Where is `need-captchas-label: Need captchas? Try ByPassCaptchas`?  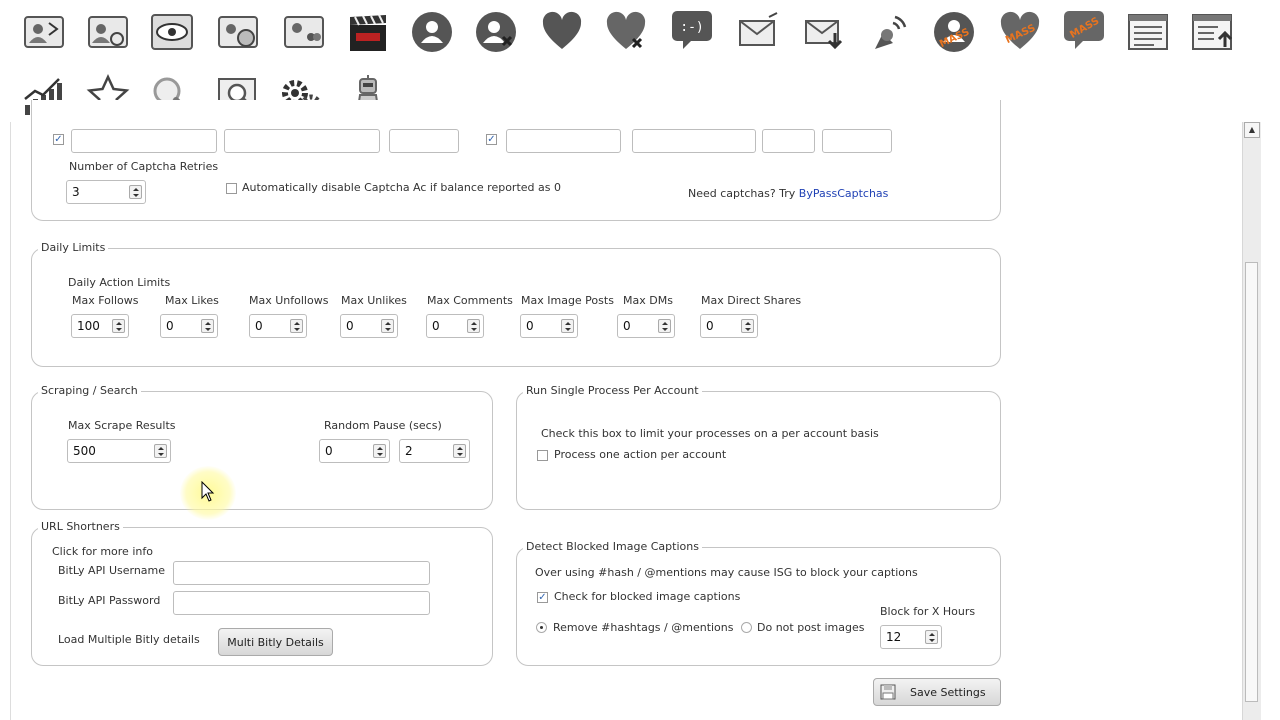 need-captchas-label: Need captchas? Try ByPassCaptchas is located at coordinates (788, 193).